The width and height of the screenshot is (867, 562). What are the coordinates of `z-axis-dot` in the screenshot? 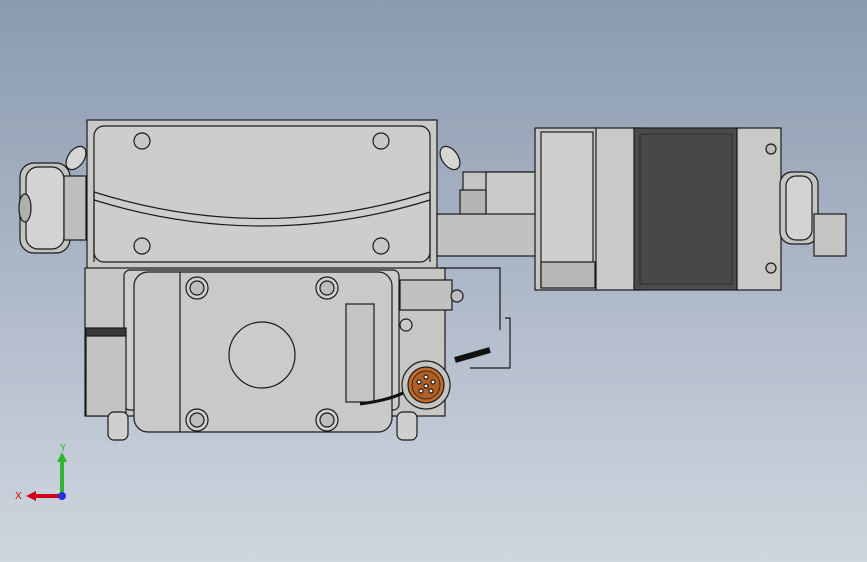 It's located at (62, 496).